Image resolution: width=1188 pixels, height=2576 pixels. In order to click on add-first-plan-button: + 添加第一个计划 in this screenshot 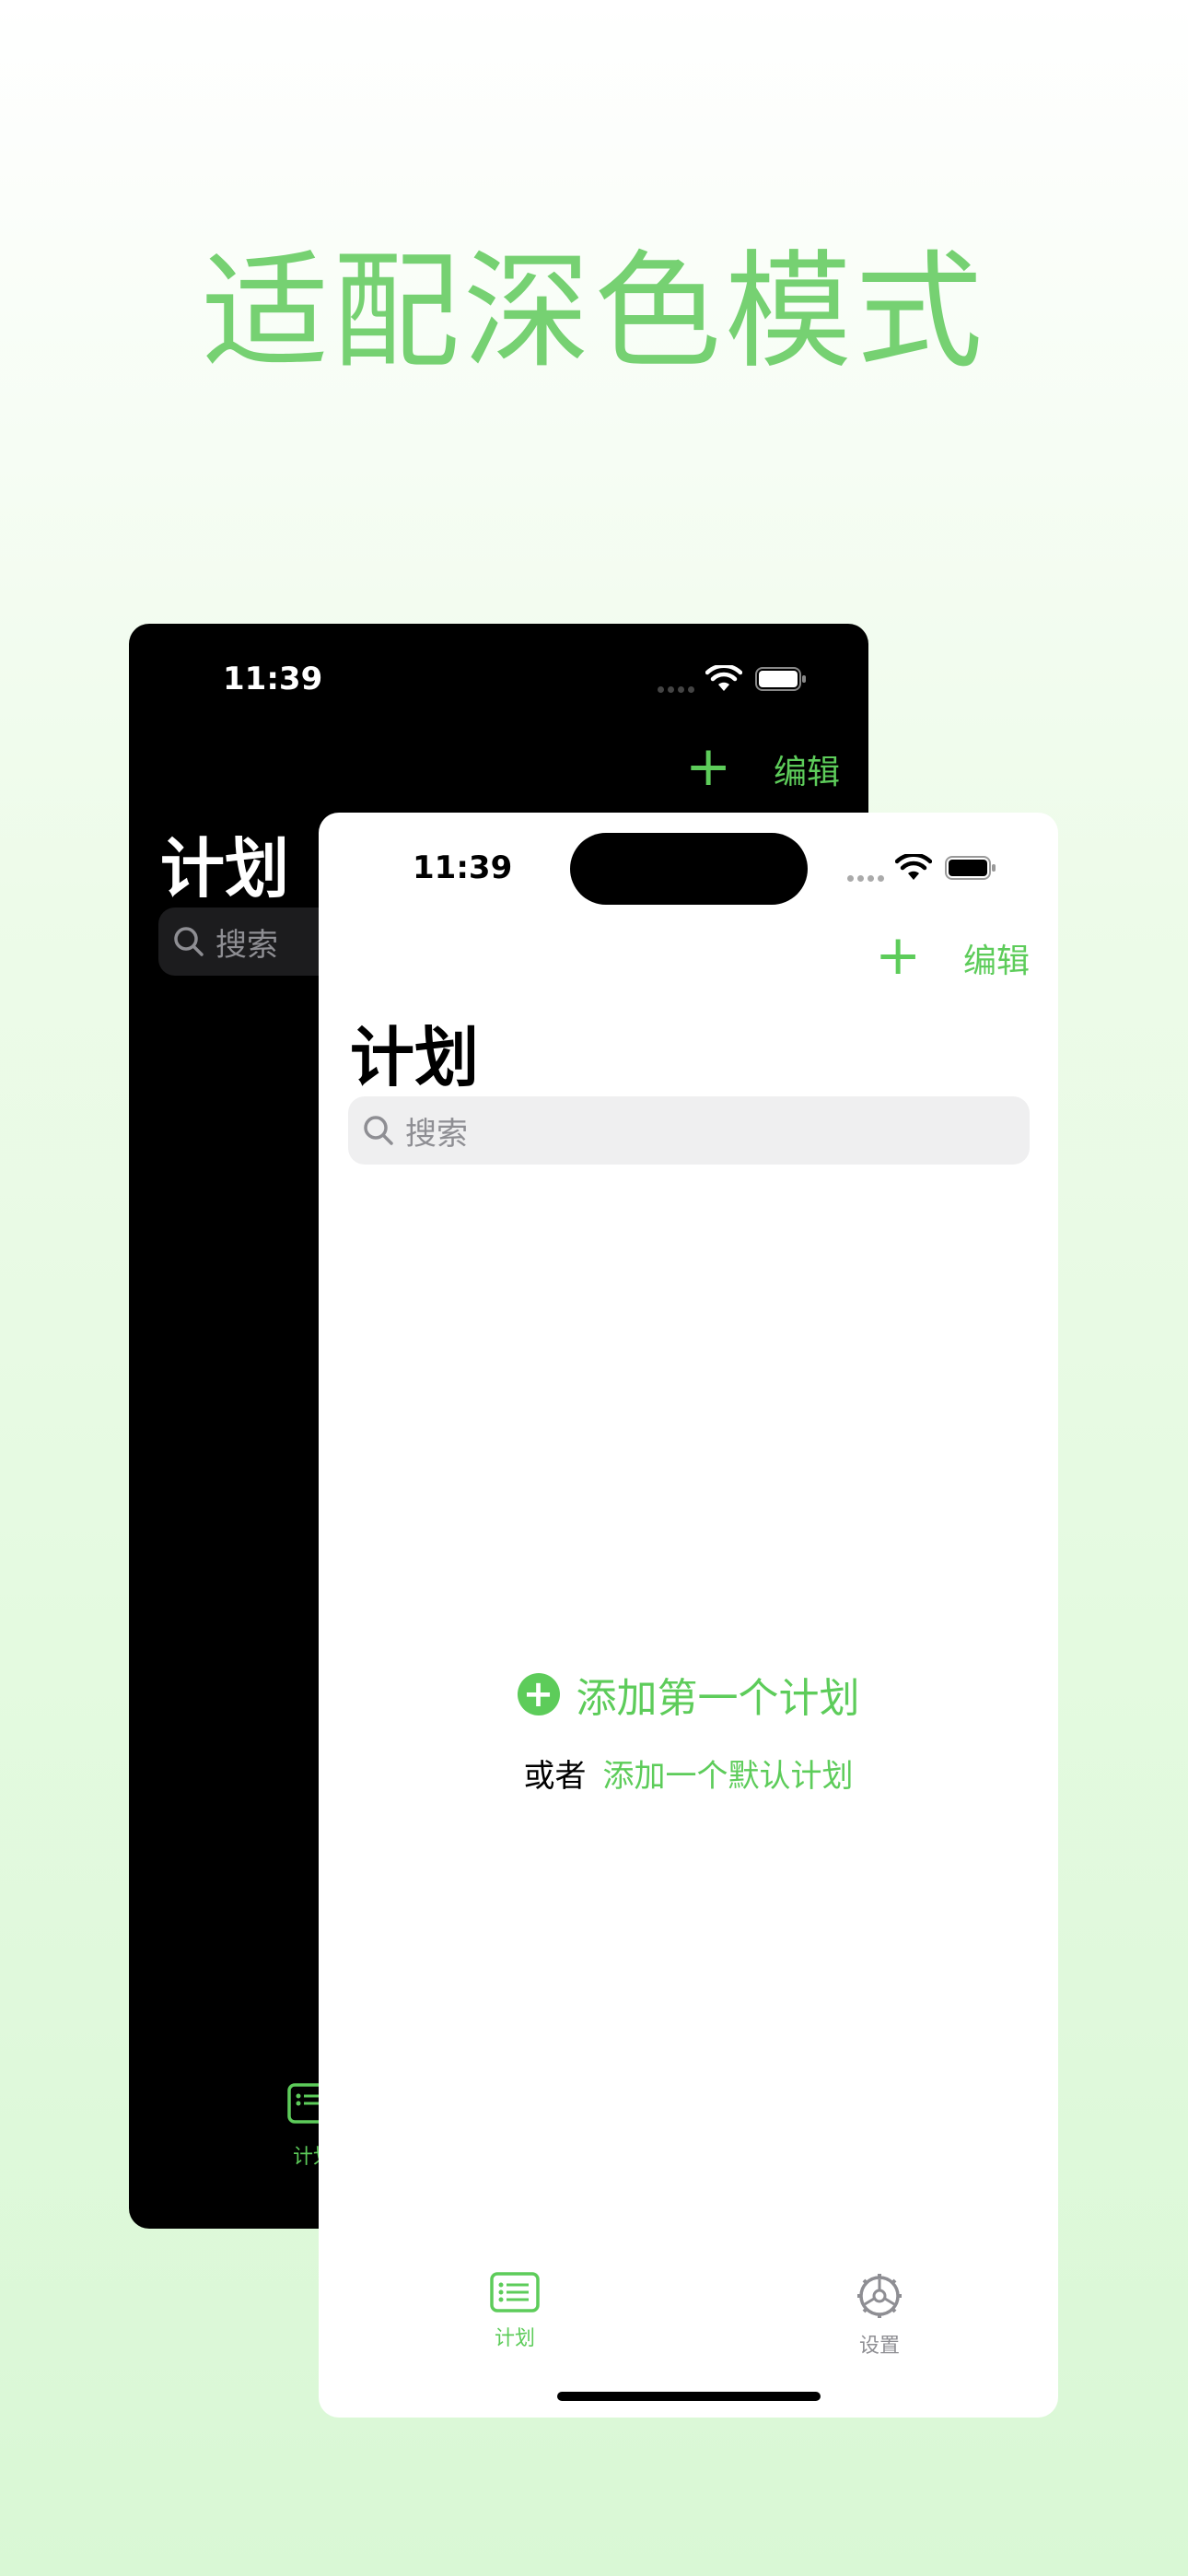, I will do `click(688, 1694)`.